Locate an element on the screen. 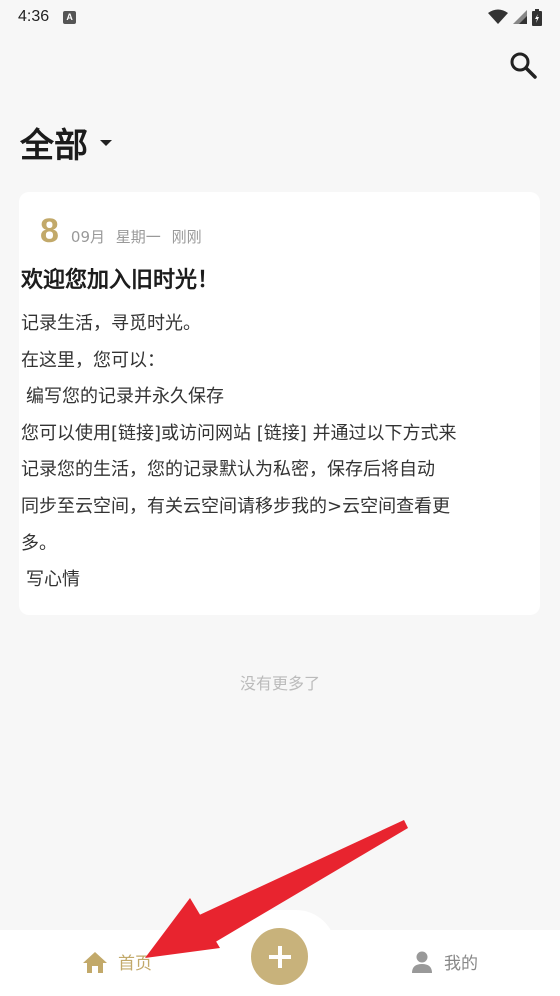 Image resolution: width=560 pixels, height=996 pixels. entry-relative-time: 刚刚 is located at coordinates (186, 237).